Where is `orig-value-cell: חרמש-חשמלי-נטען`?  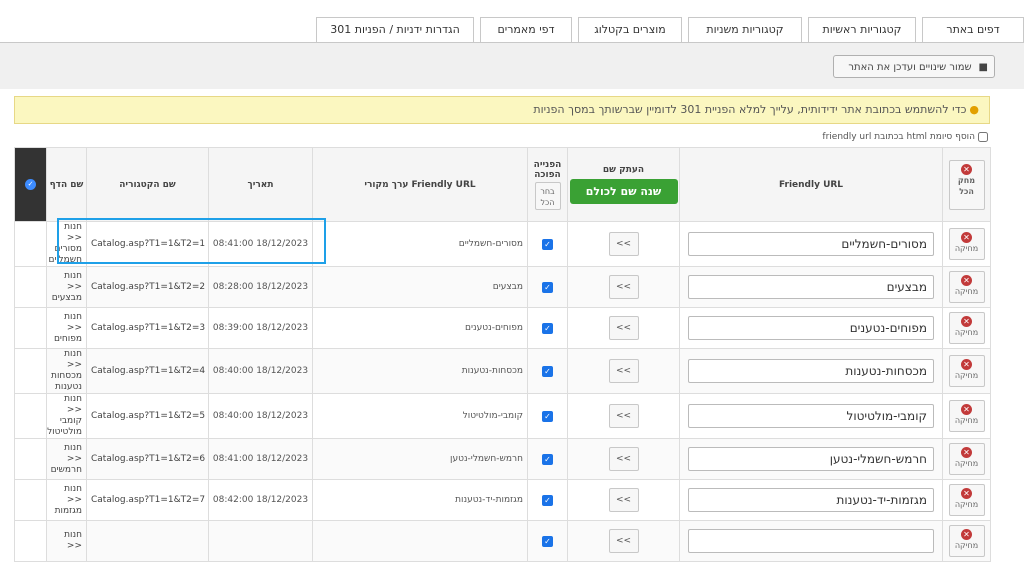
orig-value-cell: חרמש-חשמלי-נטען is located at coordinates (420, 459).